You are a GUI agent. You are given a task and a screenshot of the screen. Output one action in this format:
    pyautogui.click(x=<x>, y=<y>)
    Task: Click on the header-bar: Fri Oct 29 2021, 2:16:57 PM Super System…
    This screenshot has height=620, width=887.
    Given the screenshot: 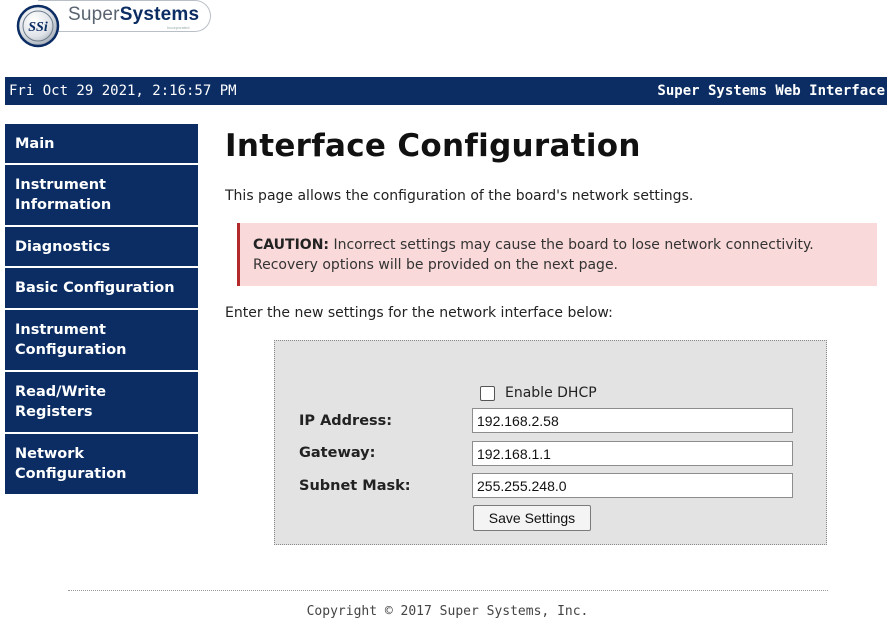 What is the action you would take?
    pyautogui.click(x=446, y=91)
    